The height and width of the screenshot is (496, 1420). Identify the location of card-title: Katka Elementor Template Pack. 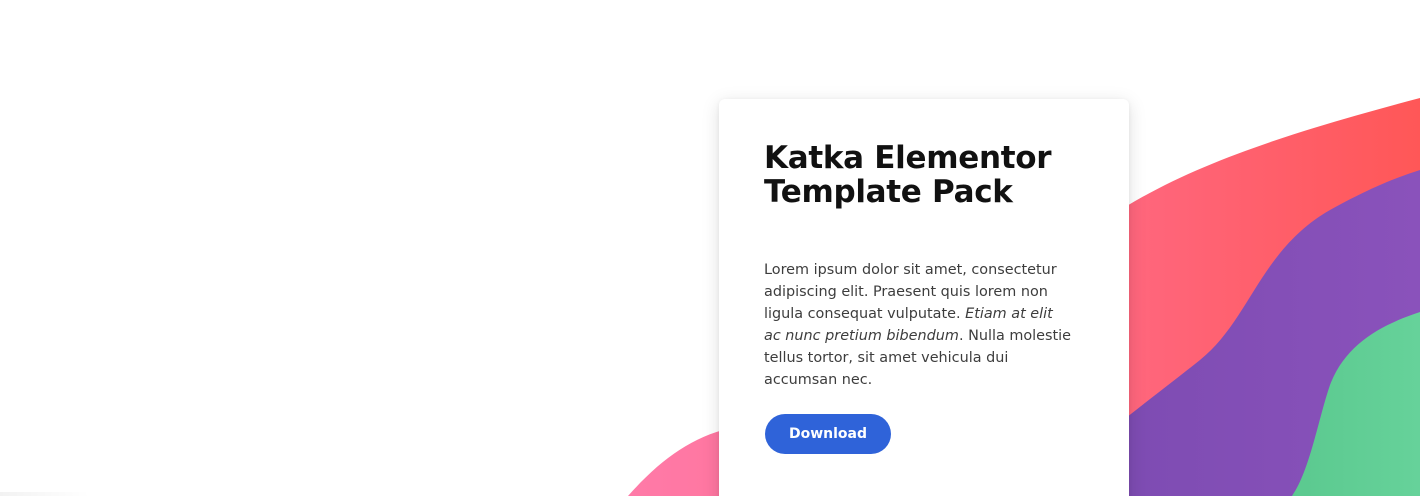
(908, 175).